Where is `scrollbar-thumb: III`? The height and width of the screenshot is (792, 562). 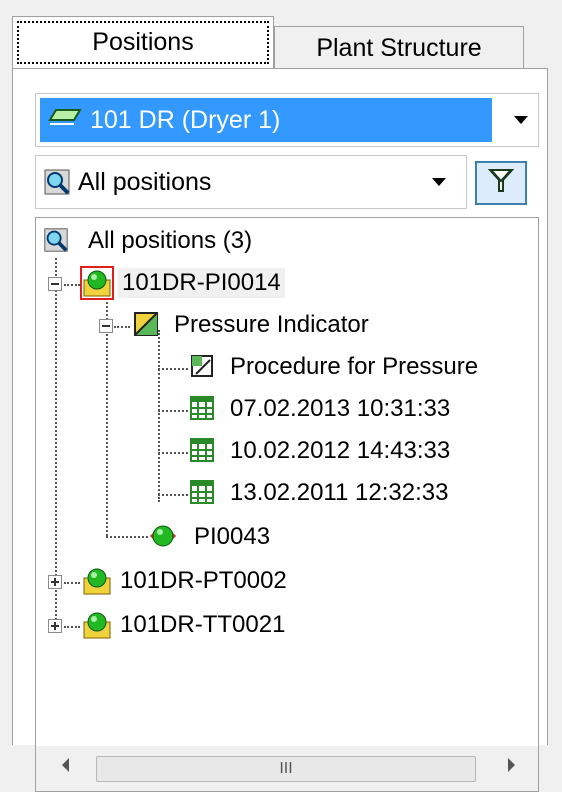 scrollbar-thumb: III is located at coordinates (286, 769).